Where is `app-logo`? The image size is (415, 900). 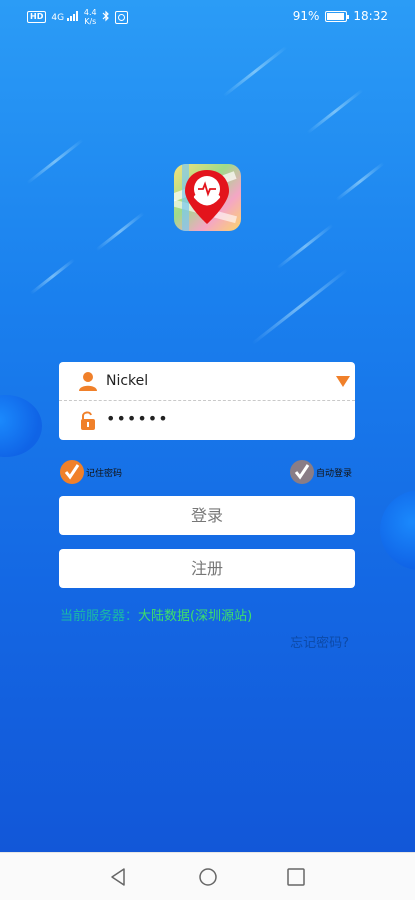
app-logo is located at coordinates (207, 197).